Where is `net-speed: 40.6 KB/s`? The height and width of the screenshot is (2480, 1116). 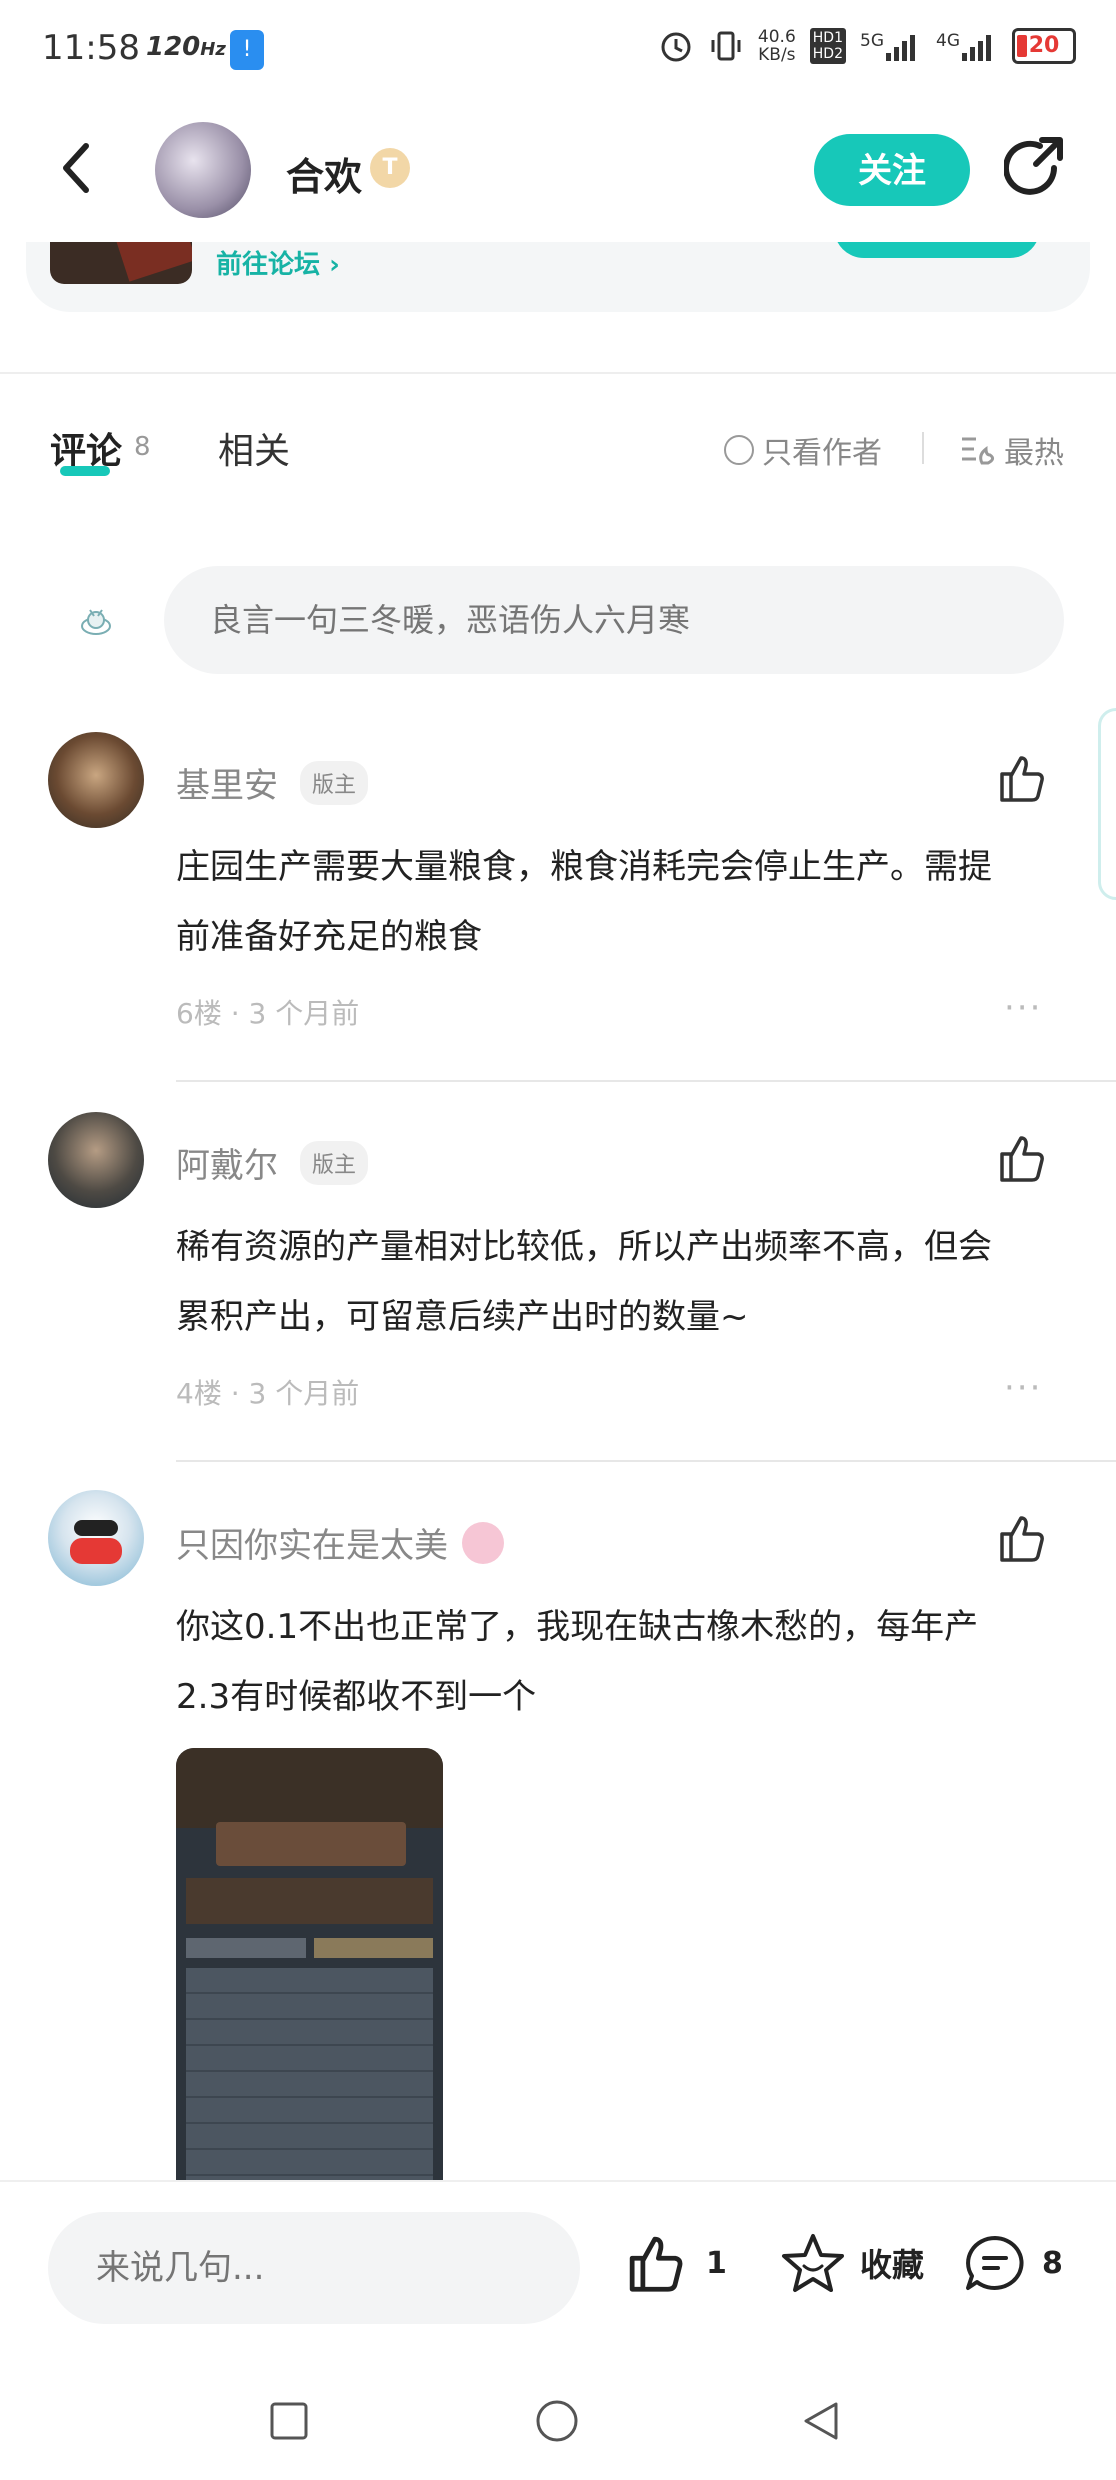 net-speed: 40.6 KB/s is located at coordinates (776, 46).